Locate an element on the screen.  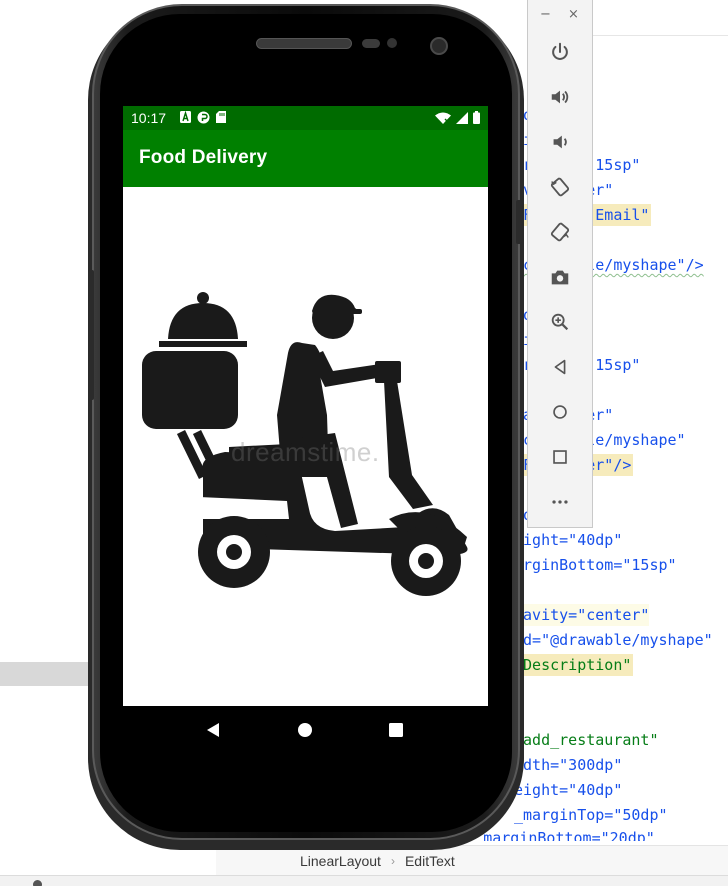
front-camera is located at coordinates (439, 46).